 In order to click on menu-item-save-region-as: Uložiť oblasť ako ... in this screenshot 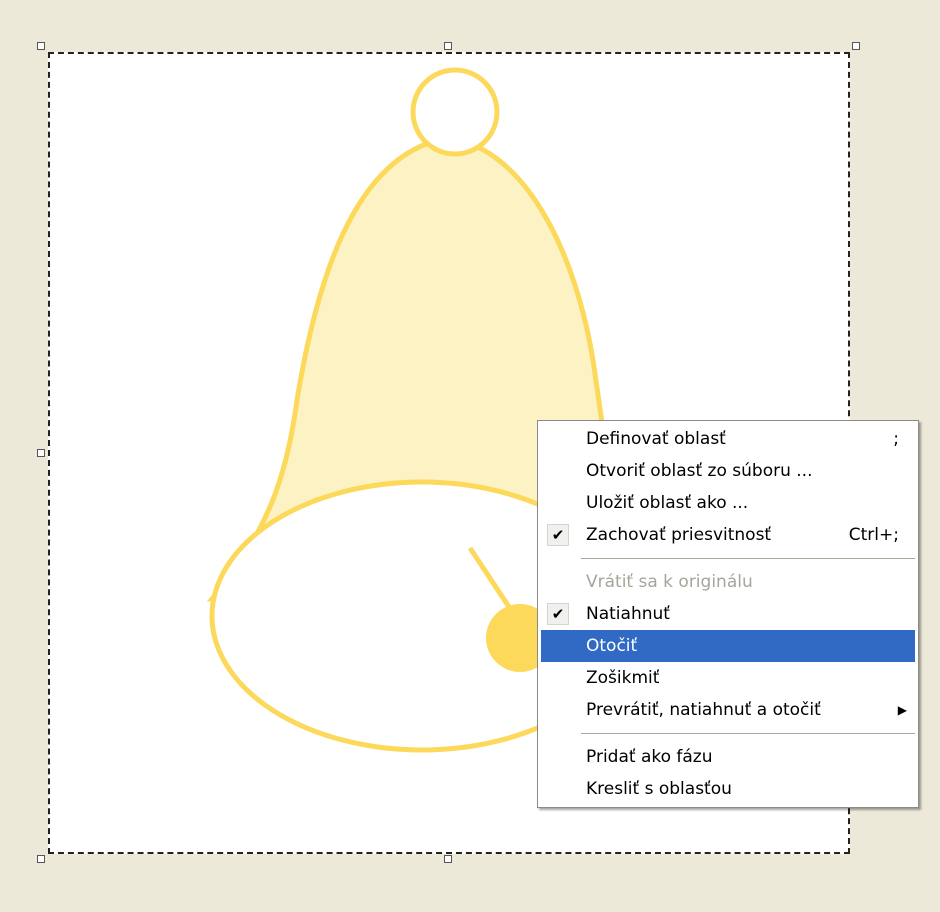, I will do `click(728, 503)`.